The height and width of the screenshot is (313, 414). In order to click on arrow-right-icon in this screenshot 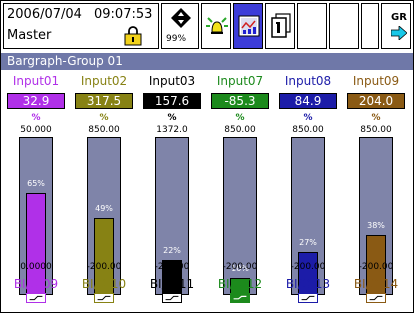, I will do `click(399, 33)`.